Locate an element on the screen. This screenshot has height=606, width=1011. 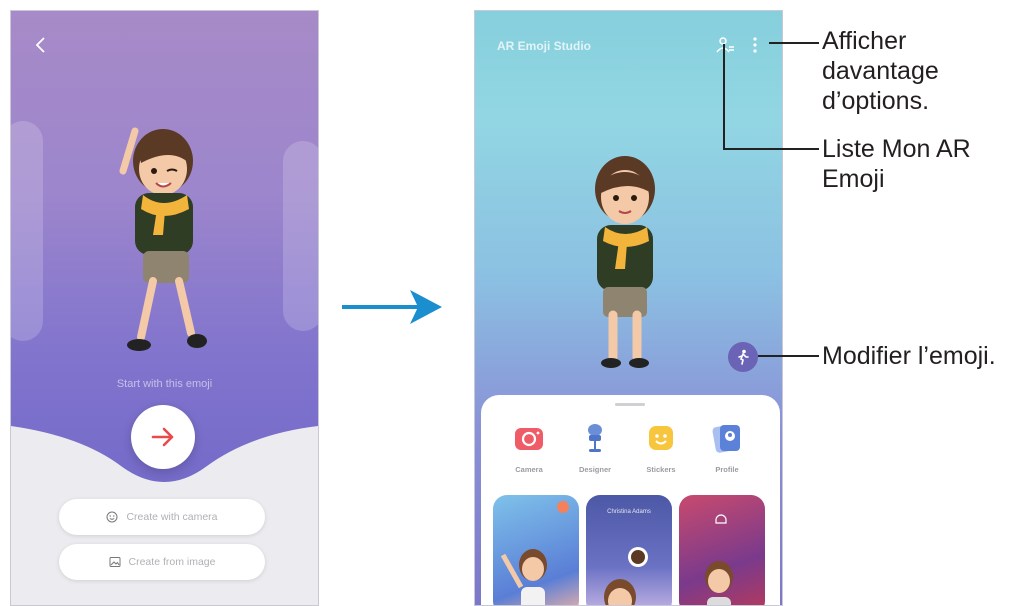
callout-line-2: davantage is located at coordinates (880, 71).